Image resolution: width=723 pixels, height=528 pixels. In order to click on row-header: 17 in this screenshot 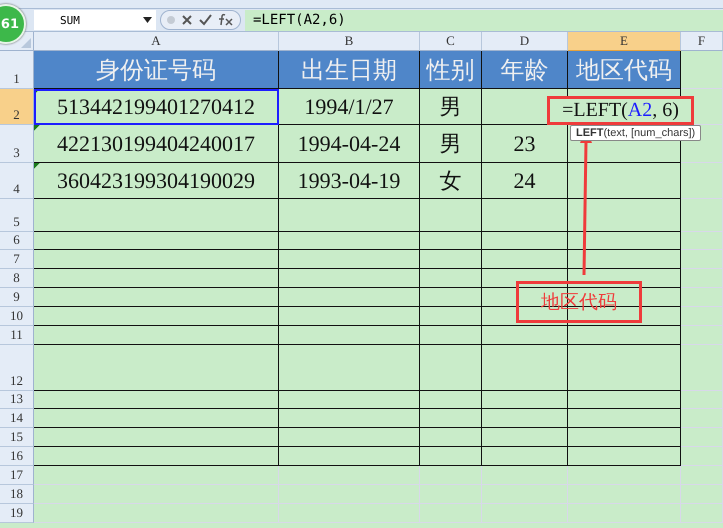, I will do `click(17, 475)`.